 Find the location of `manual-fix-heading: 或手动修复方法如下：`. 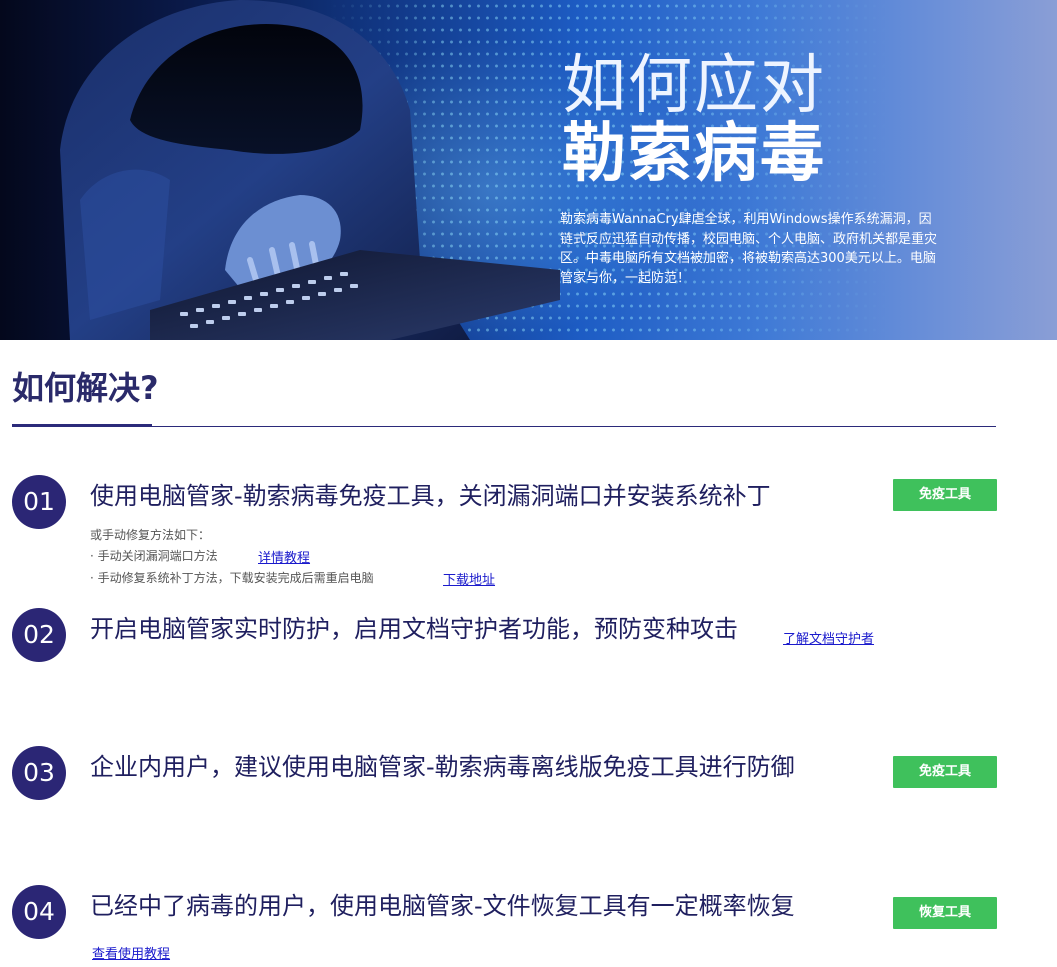

manual-fix-heading: 或手动修复方法如下： is located at coordinates (150, 535).